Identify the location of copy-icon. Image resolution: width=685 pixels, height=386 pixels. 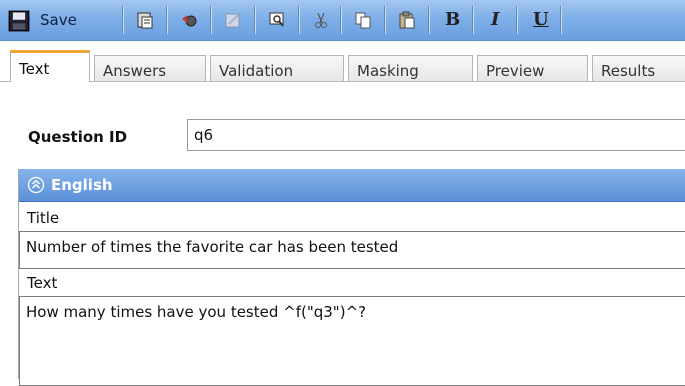
(363, 20).